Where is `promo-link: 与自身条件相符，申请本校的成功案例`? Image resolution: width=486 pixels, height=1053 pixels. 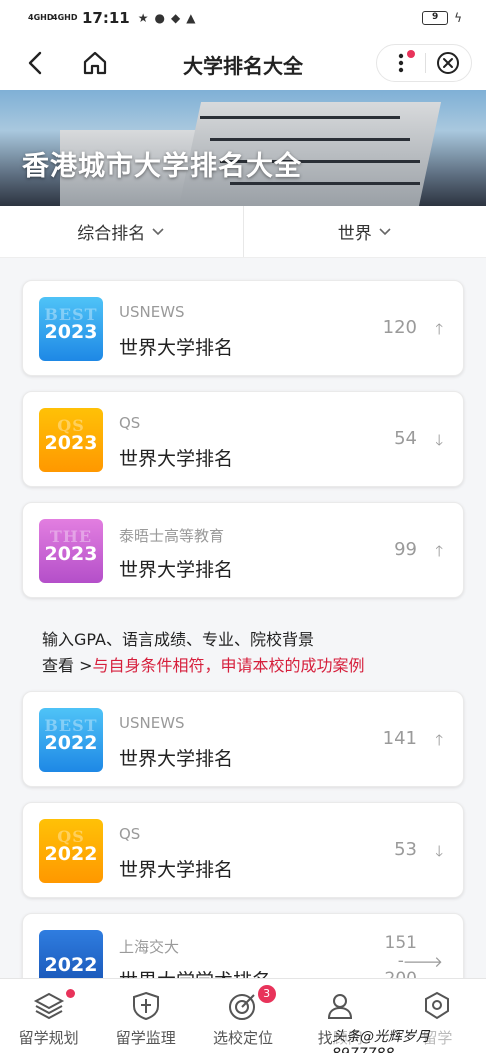 promo-link: 与自身条件相符，申请本校的成功案例 is located at coordinates (229, 665).